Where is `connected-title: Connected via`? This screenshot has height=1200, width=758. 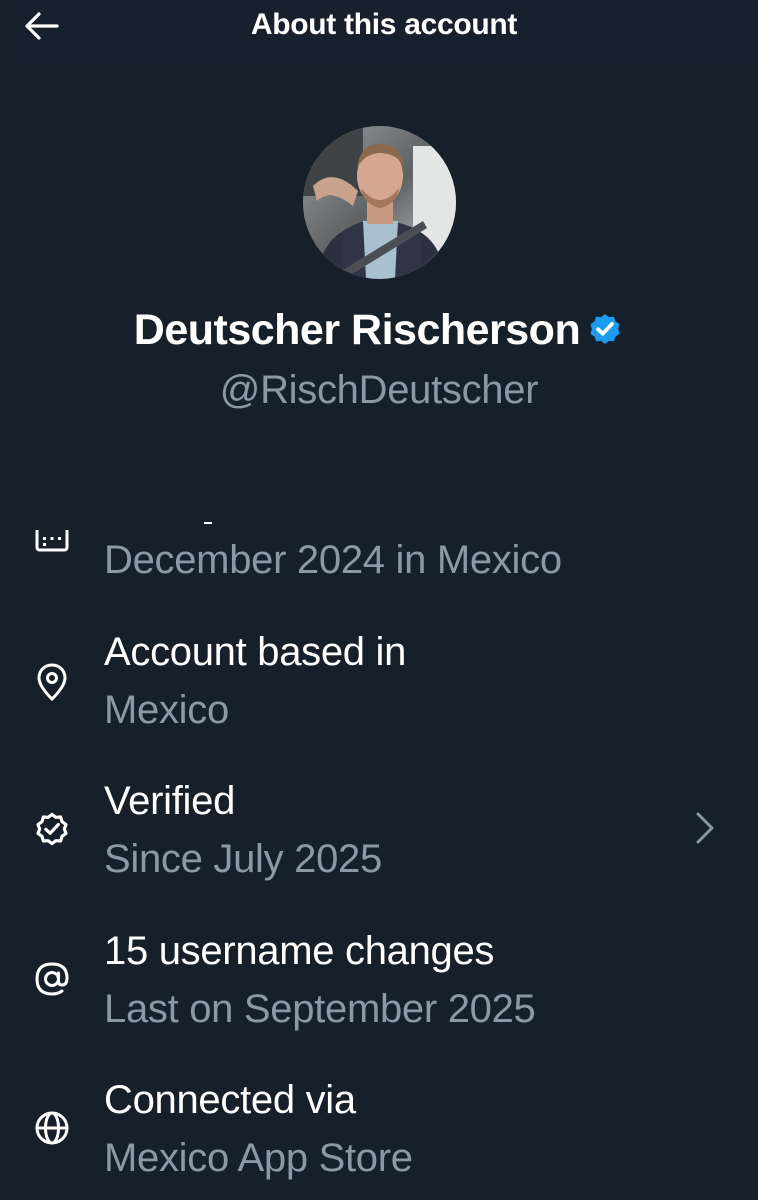 connected-title: Connected via is located at coordinates (230, 1100).